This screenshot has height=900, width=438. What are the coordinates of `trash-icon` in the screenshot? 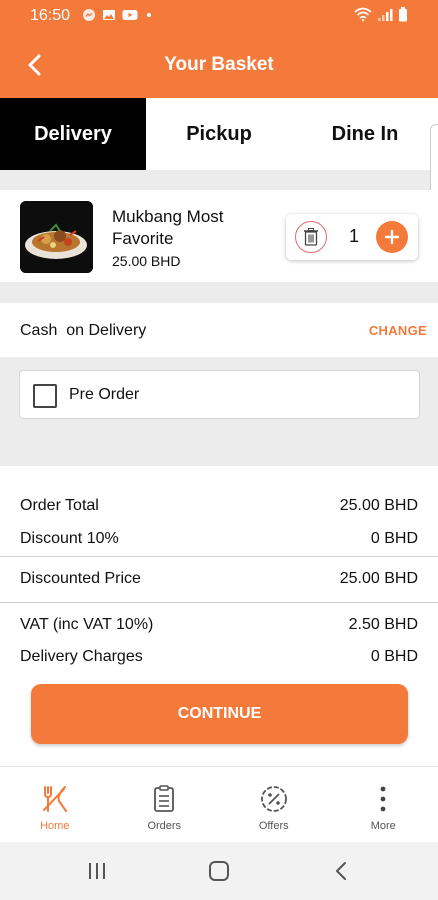 It's located at (311, 237).